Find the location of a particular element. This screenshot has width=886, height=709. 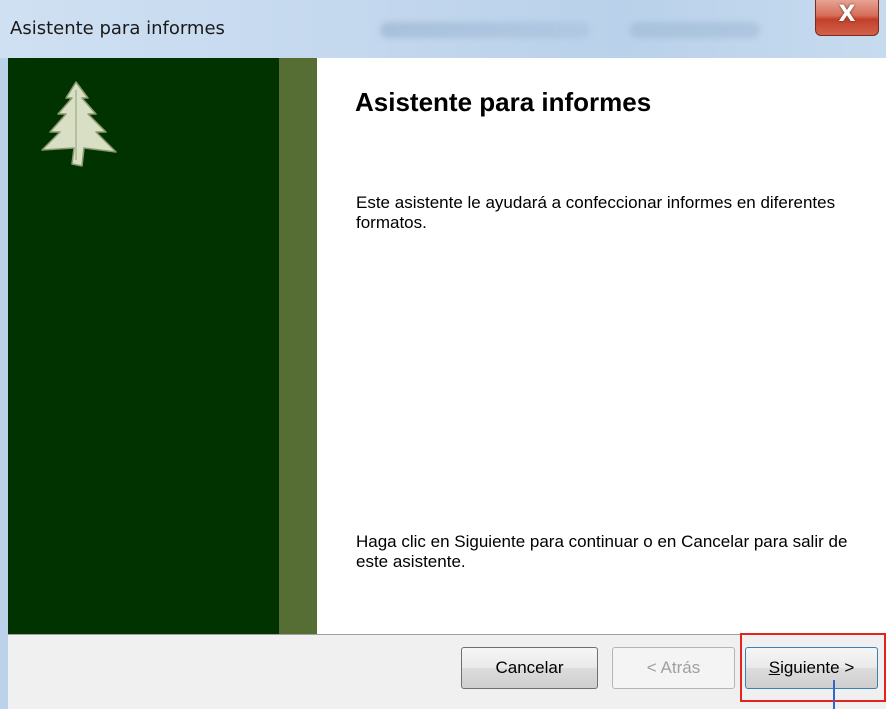

text-cursor is located at coordinates (834, 694).